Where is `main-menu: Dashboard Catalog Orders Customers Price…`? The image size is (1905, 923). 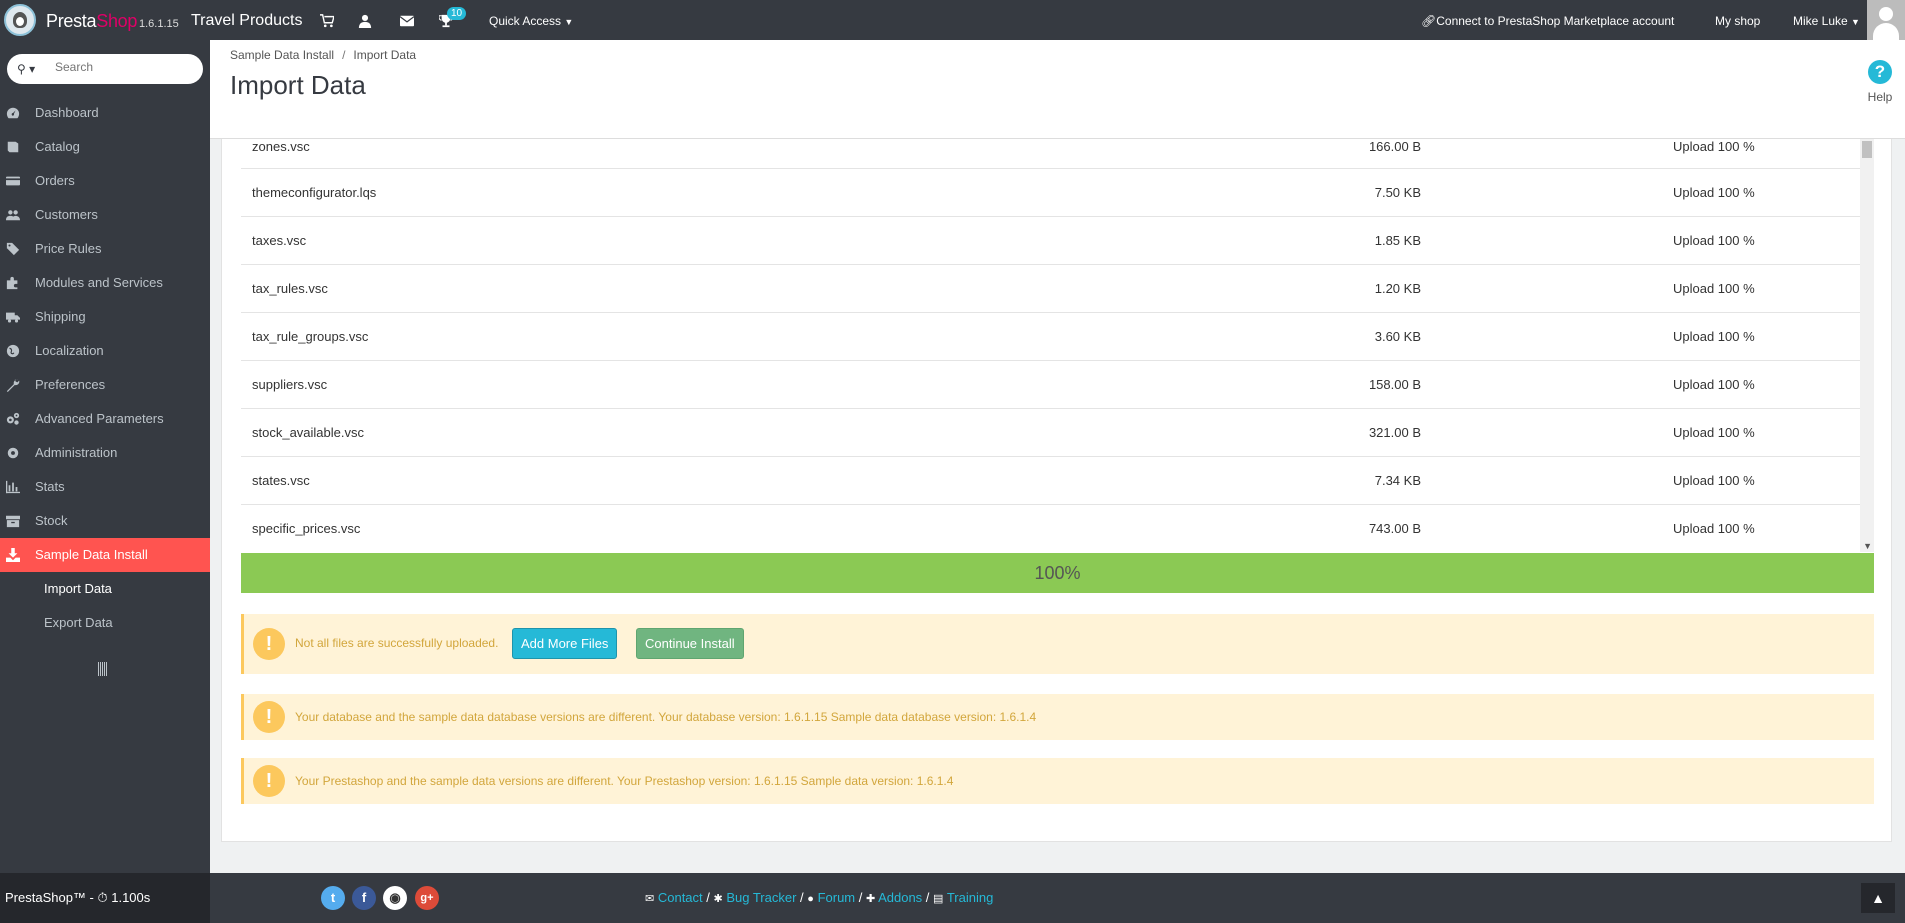
main-menu: Dashboard Catalog Orders Customers Price… is located at coordinates (105, 368).